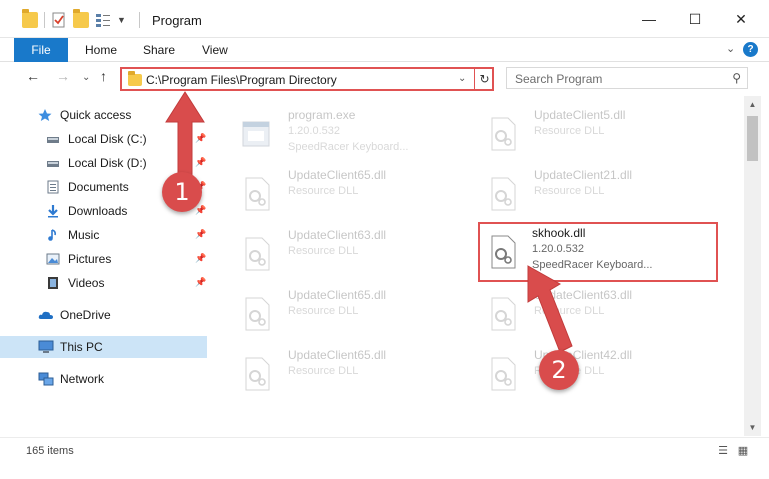 This screenshot has width=769, height=479. What do you see at coordinates (96, 115) in the screenshot?
I see `nav-item-label: Quick access` at bounding box center [96, 115].